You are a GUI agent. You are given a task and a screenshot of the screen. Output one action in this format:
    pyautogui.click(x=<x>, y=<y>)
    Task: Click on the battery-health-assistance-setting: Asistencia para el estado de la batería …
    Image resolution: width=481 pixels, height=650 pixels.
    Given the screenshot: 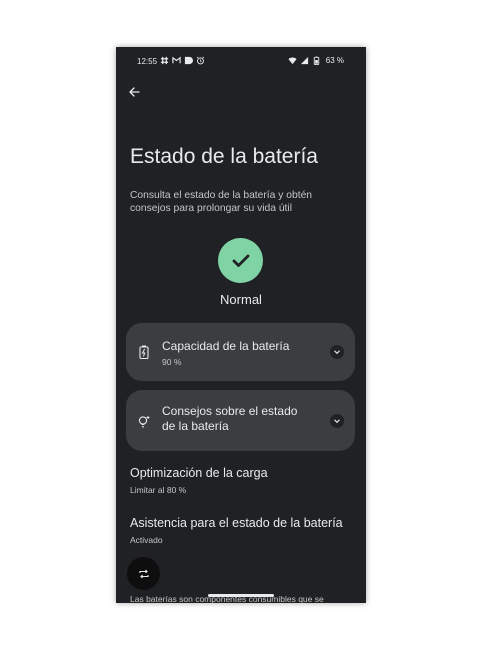 What is the action you would take?
    pyautogui.click(x=242, y=530)
    